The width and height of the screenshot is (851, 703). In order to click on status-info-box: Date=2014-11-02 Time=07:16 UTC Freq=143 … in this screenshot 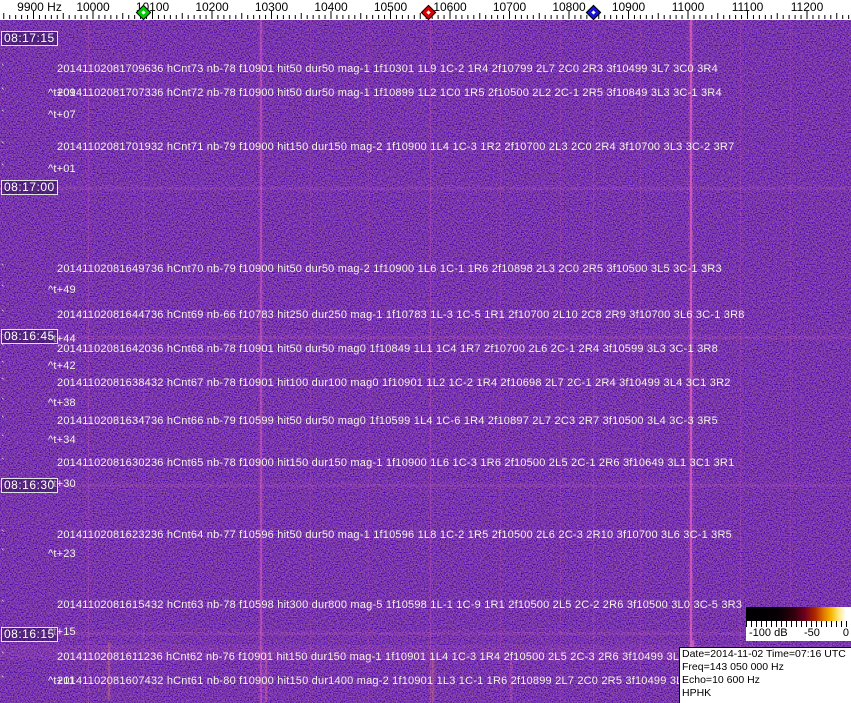, I will do `click(765, 675)`.